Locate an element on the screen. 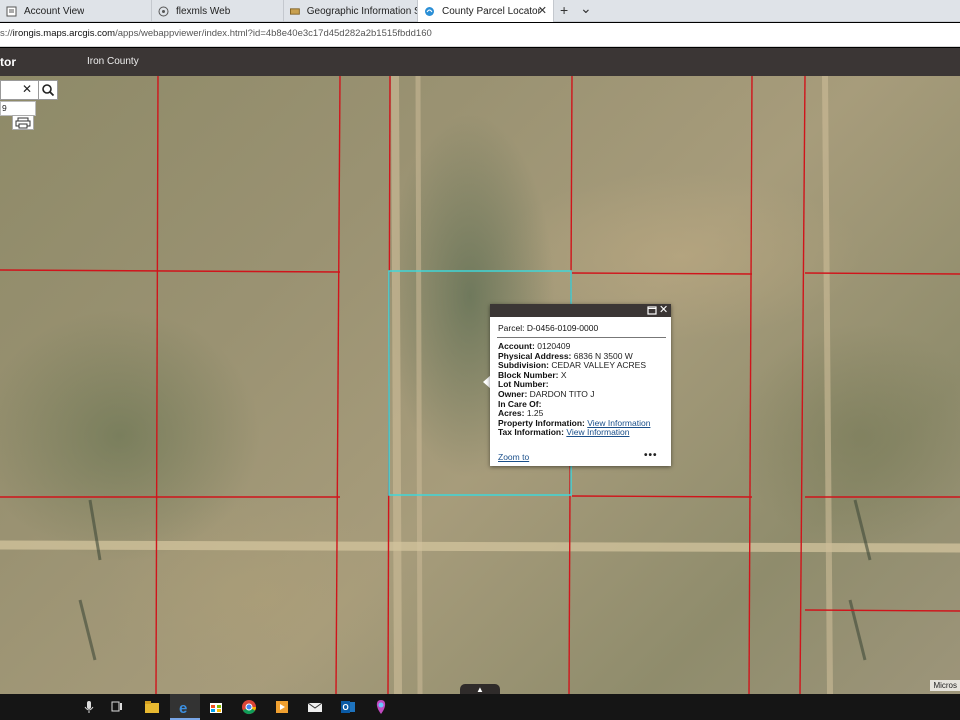 Image resolution: width=960 pixels, height=720 pixels. tab-account-view: Account View is located at coordinates (76, 11).